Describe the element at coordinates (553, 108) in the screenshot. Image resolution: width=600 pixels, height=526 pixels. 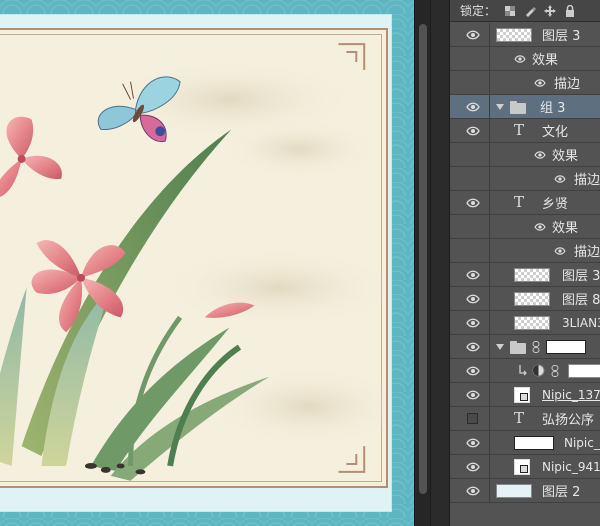
I see `group-name: 组 3` at that location.